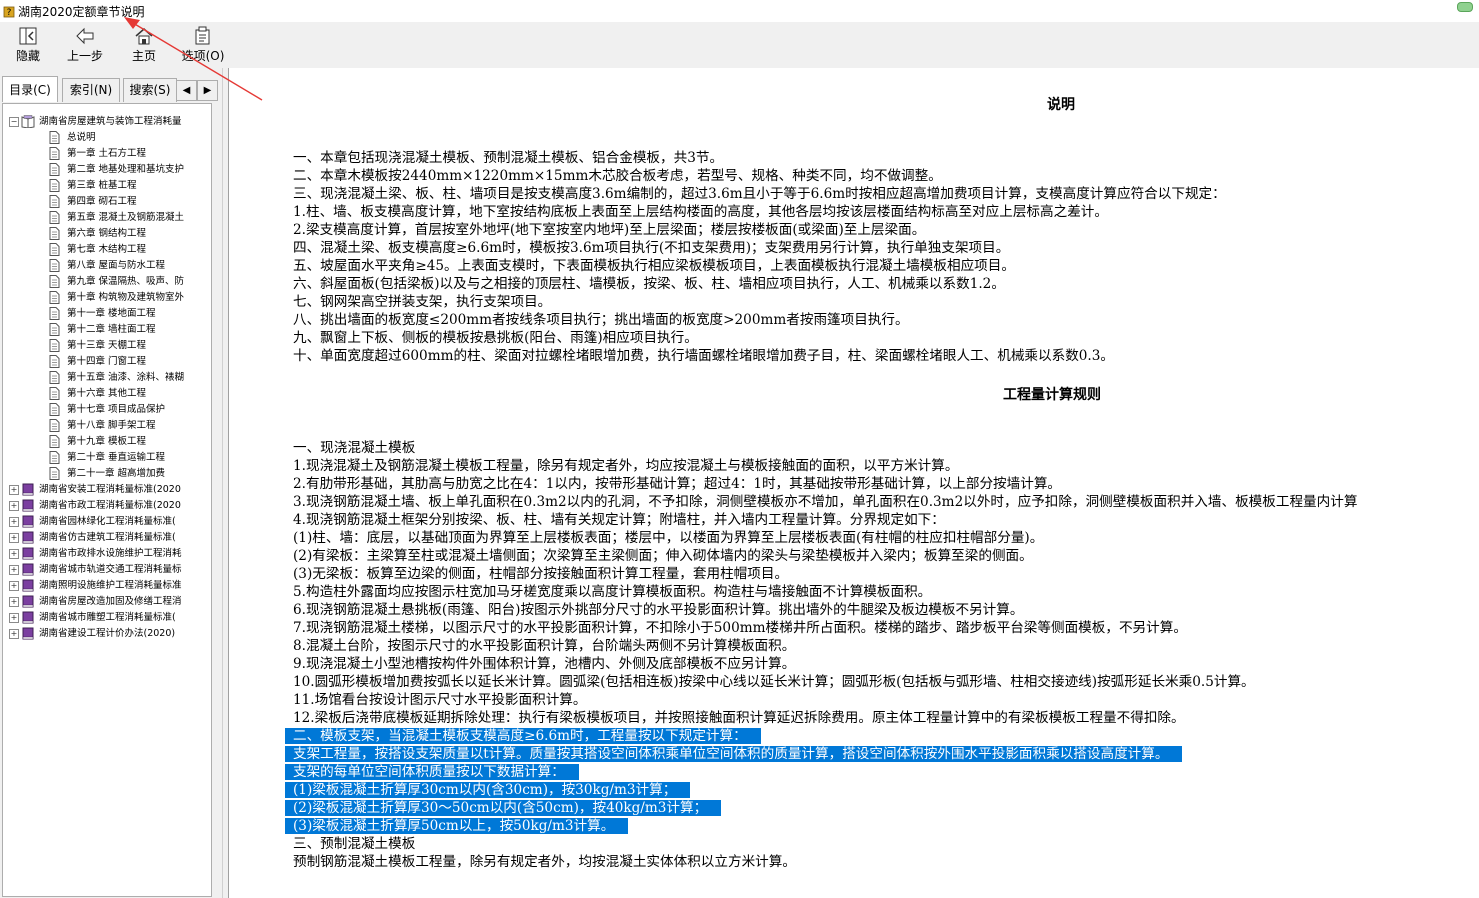 This screenshot has width=1479, height=898. Describe the element at coordinates (85, 36) in the screenshot. I see `back-arrow-icon` at that location.